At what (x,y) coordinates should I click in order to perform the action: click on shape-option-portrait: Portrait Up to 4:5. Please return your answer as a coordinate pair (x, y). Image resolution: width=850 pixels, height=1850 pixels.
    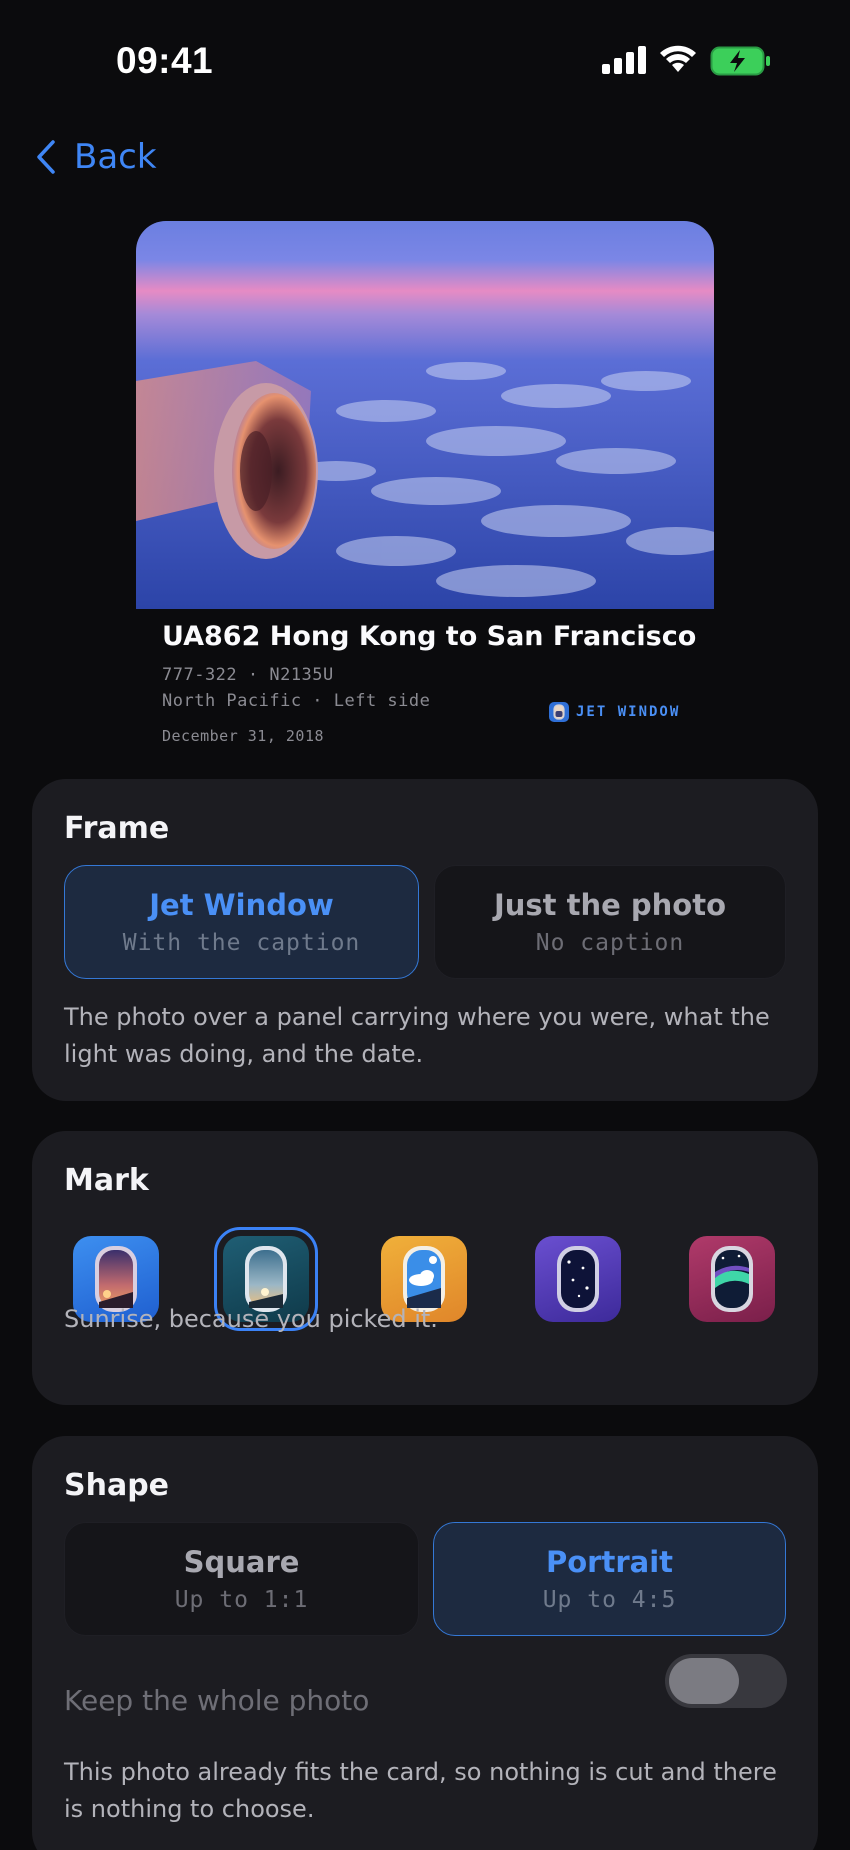
    Looking at the image, I should click on (609, 1579).